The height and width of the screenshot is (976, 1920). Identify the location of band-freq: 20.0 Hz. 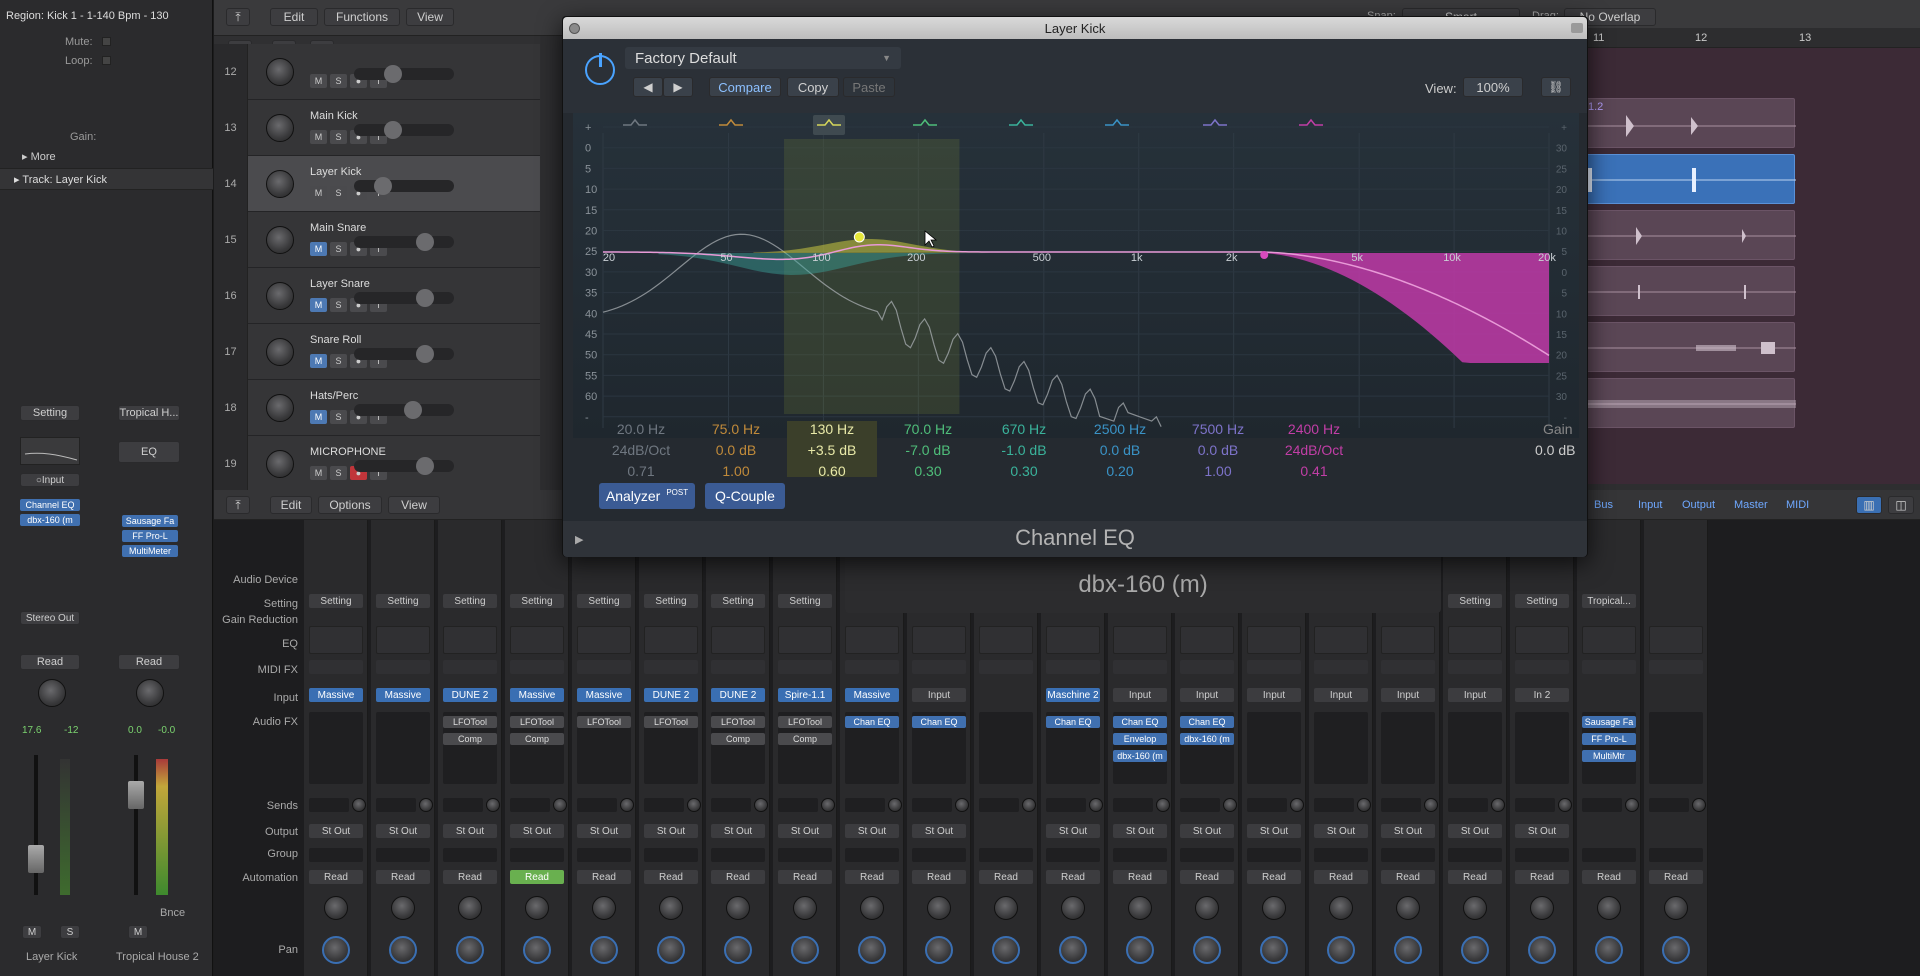
(641, 431).